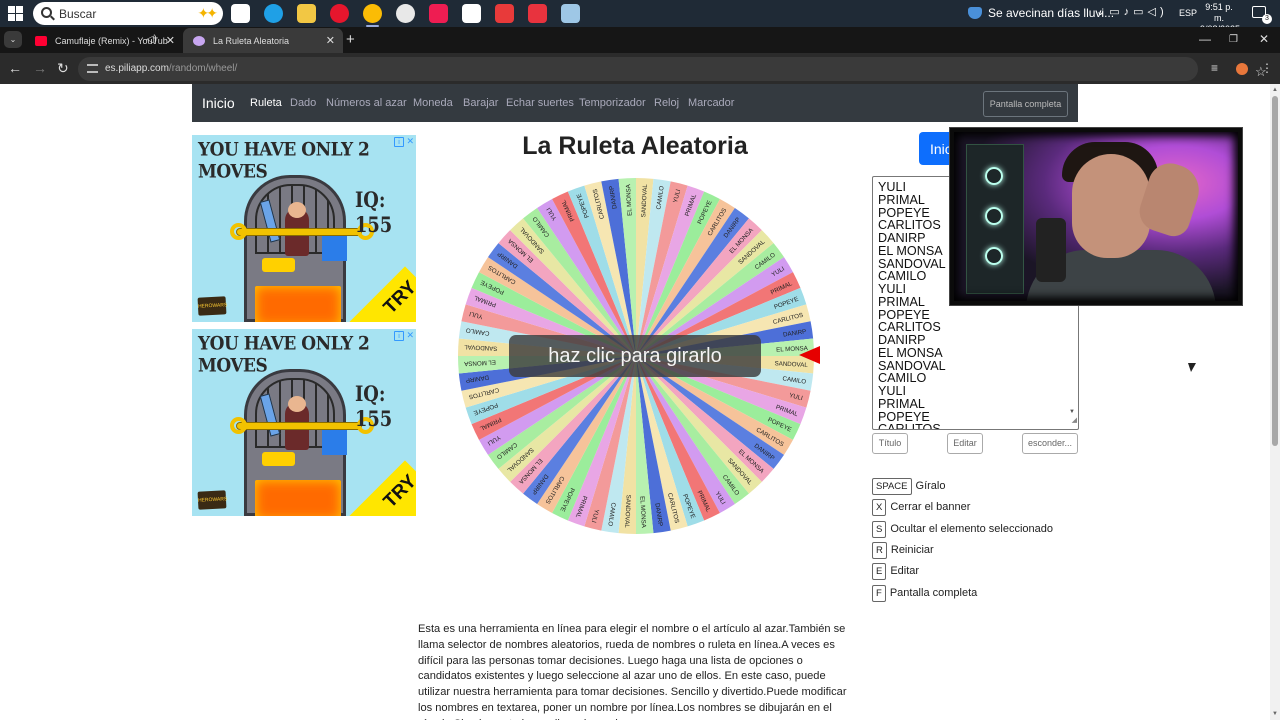 The width and height of the screenshot is (1280, 720). I want to click on name-line: DANIRP, so click(902, 340).